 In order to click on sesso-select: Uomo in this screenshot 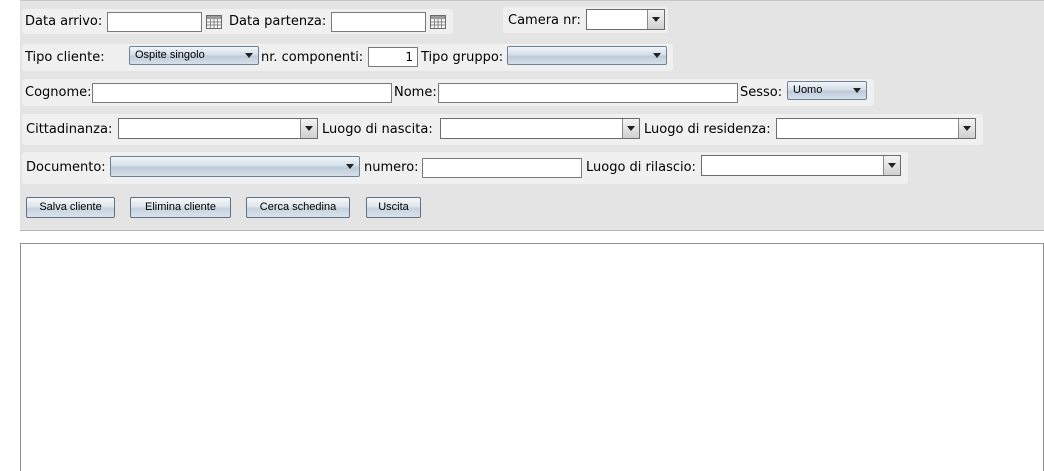, I will do `click(827, 90)`.